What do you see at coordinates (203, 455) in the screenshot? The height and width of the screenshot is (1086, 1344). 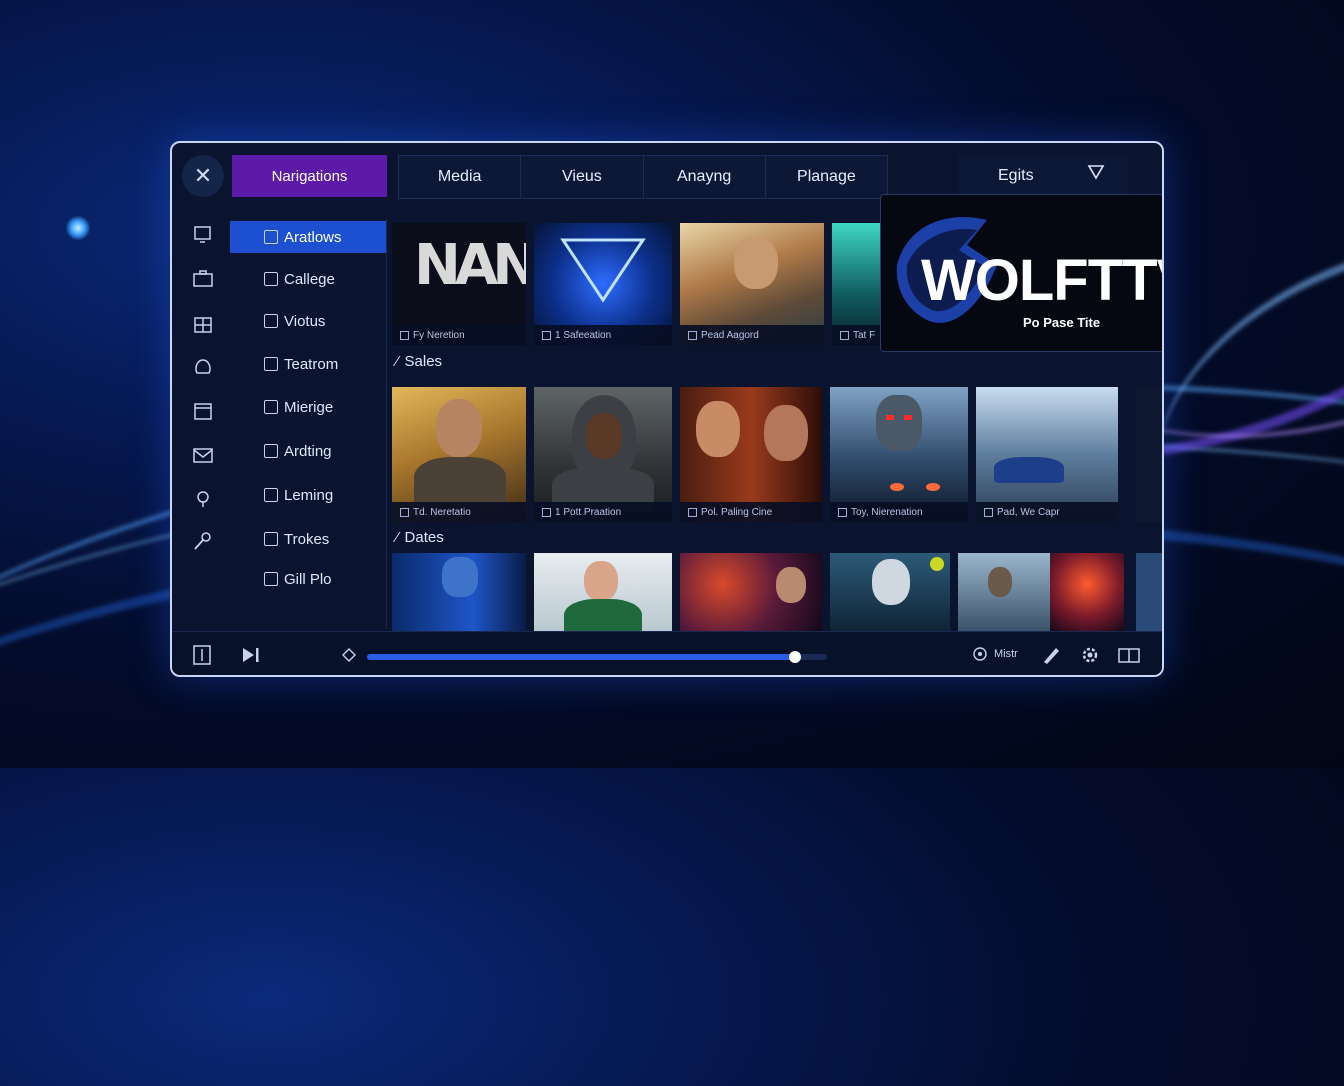 I see `mail-icon` at bounding box center [203, 455].